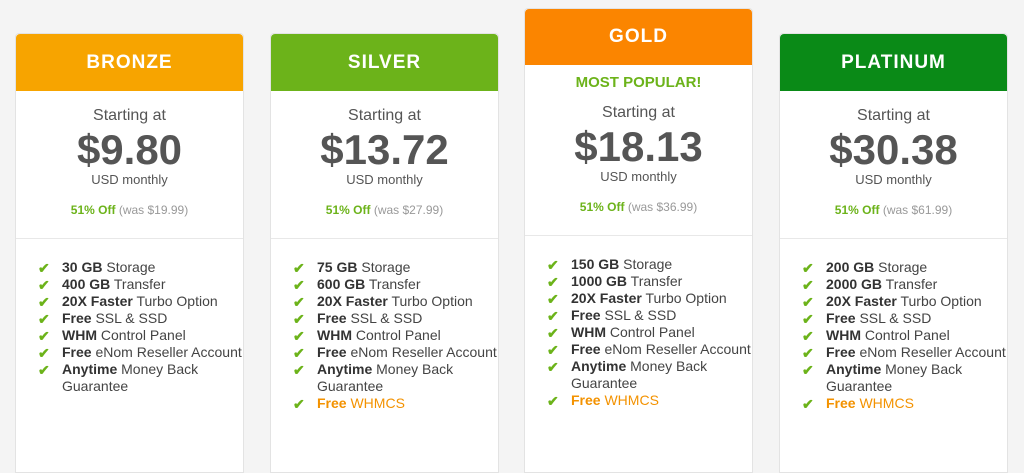 The image size is (1024, 473). What do you see at coordinates (893, 149) in the screenshot?
I see `price: $30.38` at bounding box center [893, 149].